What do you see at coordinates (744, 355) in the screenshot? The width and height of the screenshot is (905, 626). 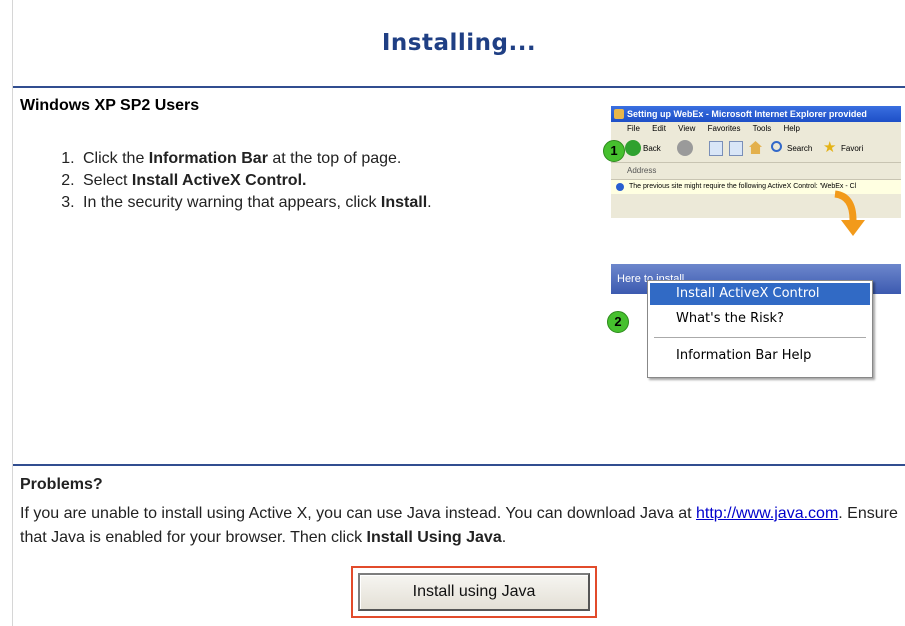 I see `menu-item-information-bar-help: Information Bar Help` at bounding box center [744, 355].